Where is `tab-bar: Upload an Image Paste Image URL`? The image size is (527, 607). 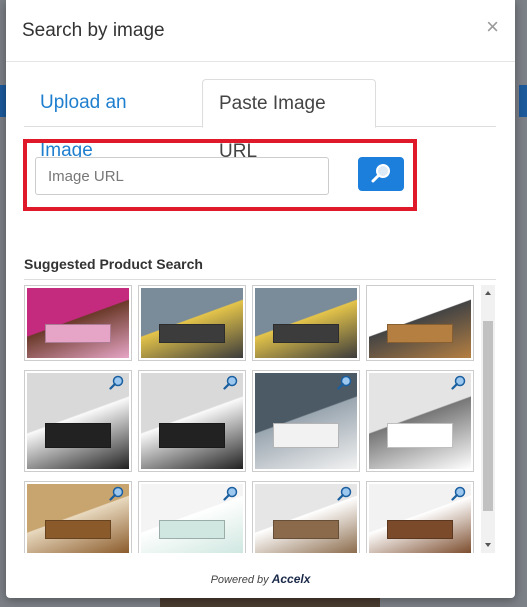
tab-bar: Upload an Image Paste Image URL is located at coordinates (260, 120).